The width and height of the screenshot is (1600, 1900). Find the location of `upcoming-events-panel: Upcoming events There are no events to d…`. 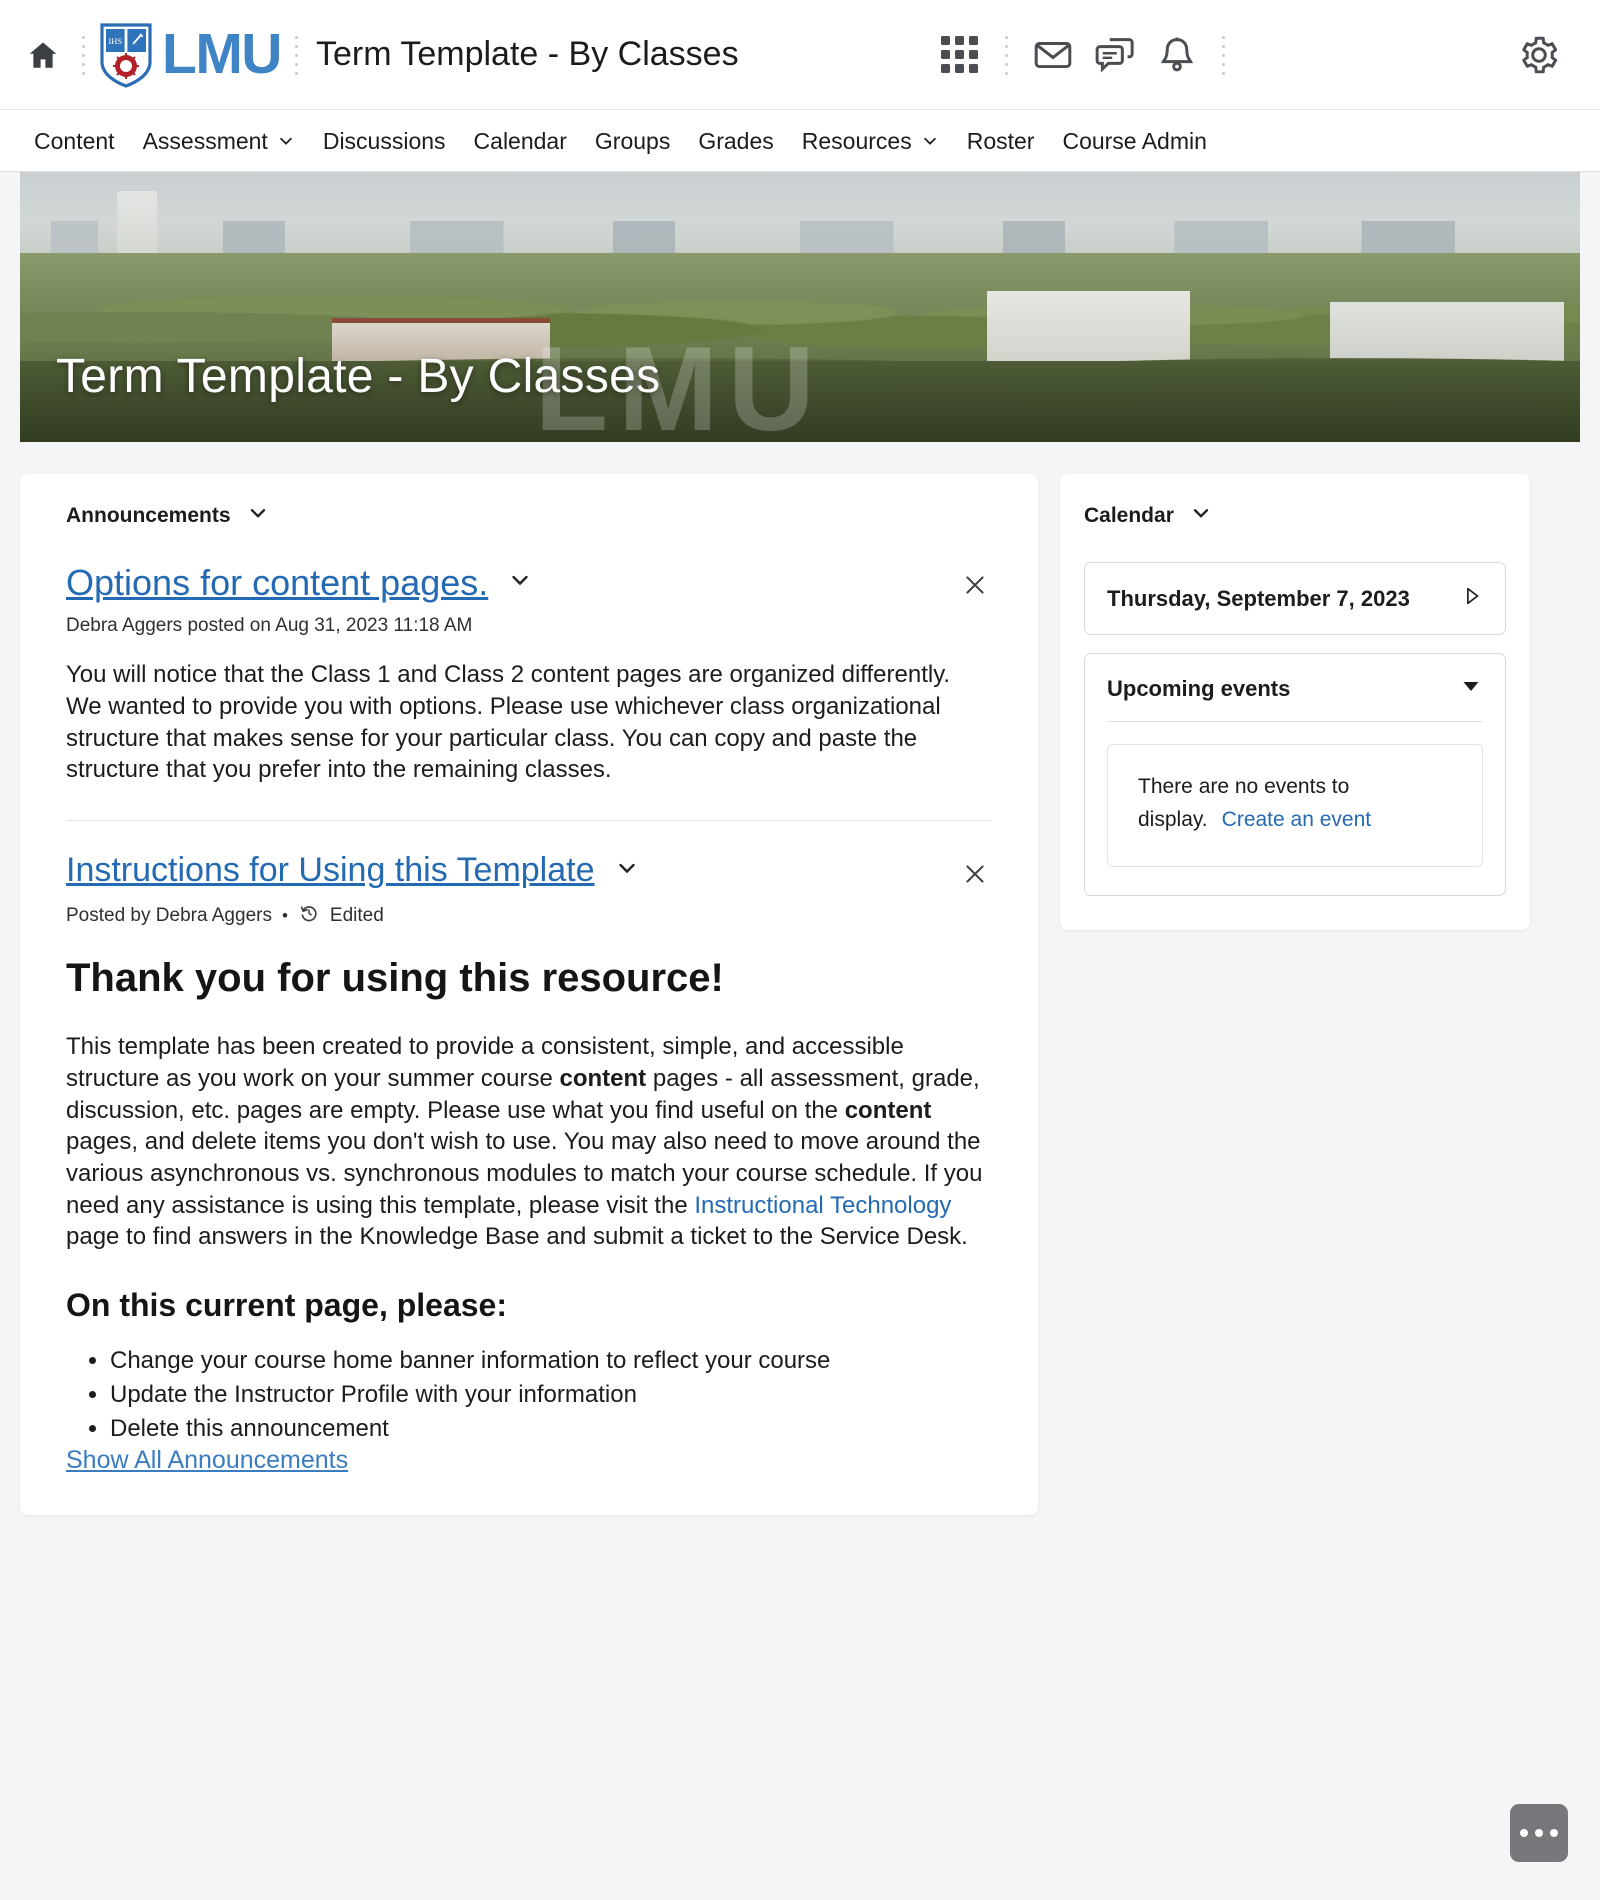

upcoming-events-panel: Upcoming events There are no events to d… is located at coordinates (1295, 775).